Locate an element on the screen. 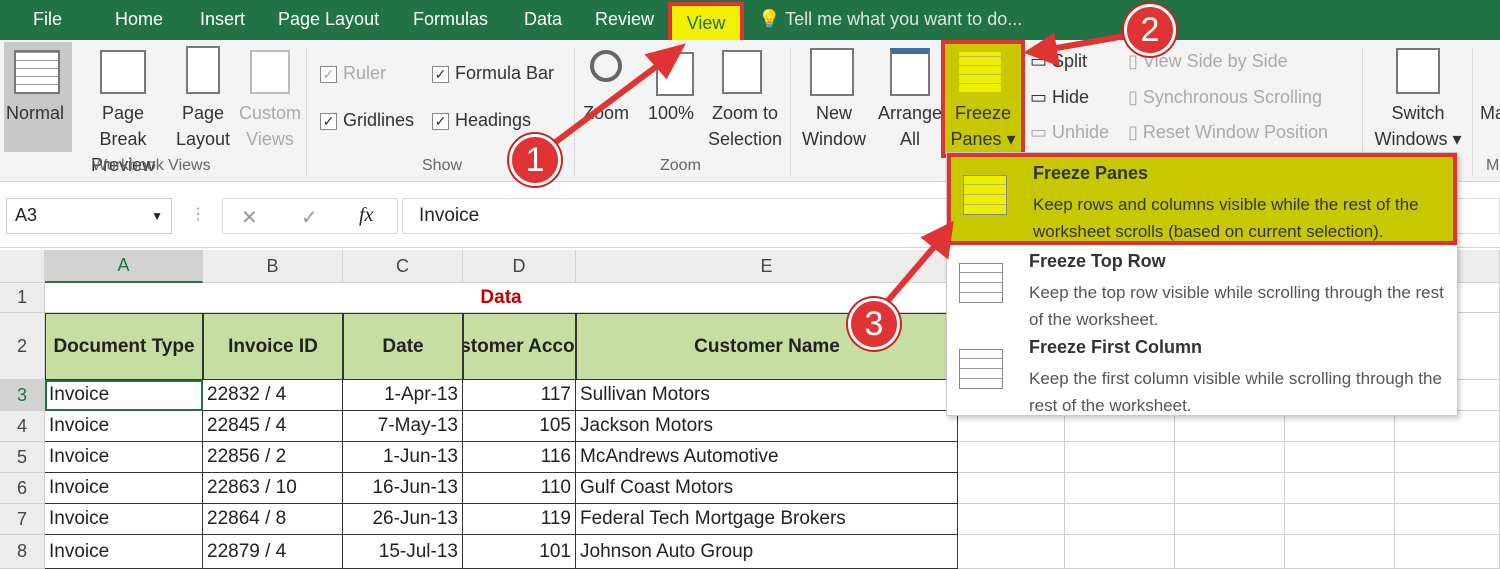 The height and width of the screenshot is (569, 1500). step-badge-3: 3 is located at coordinates (874, 324).